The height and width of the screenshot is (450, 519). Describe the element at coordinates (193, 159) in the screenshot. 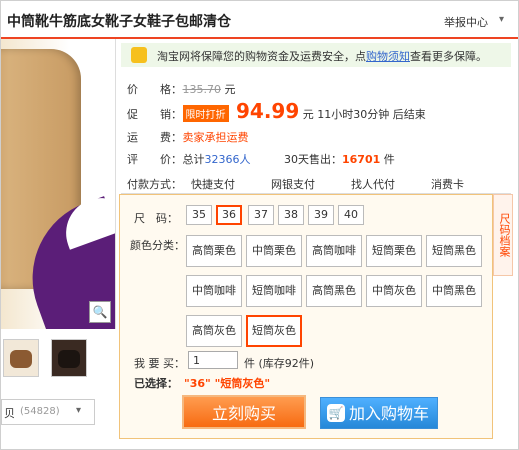

I see `reviews-prefix: 总计` at that location.